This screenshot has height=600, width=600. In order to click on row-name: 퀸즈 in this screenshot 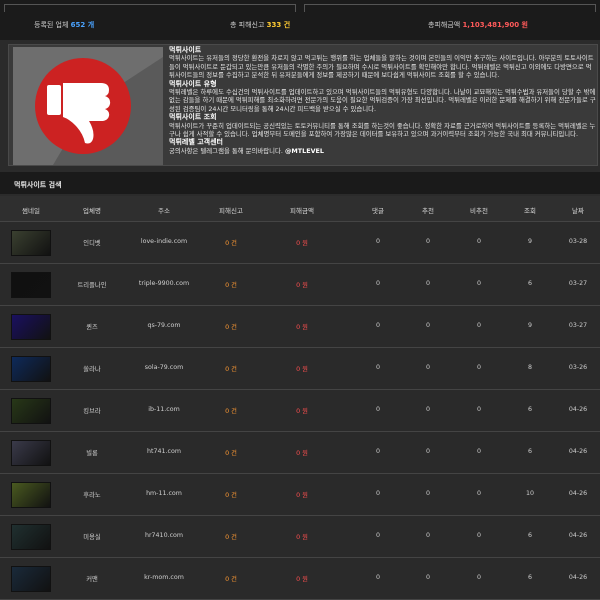, I will do `click(92, 326)`.